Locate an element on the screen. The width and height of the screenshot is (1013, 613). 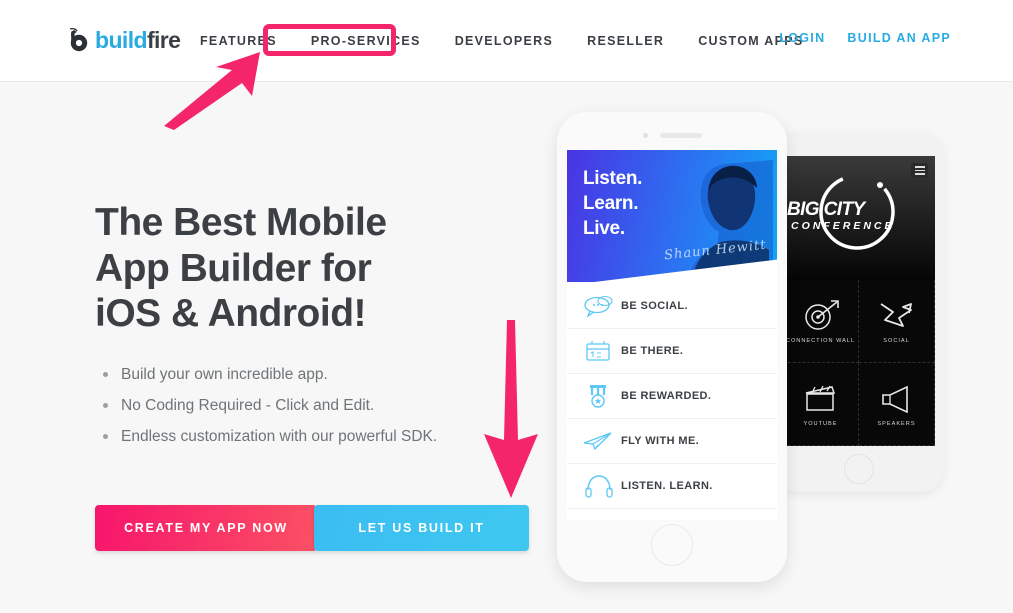
hero-line-3: Live. is located at coordinates (604, 229).